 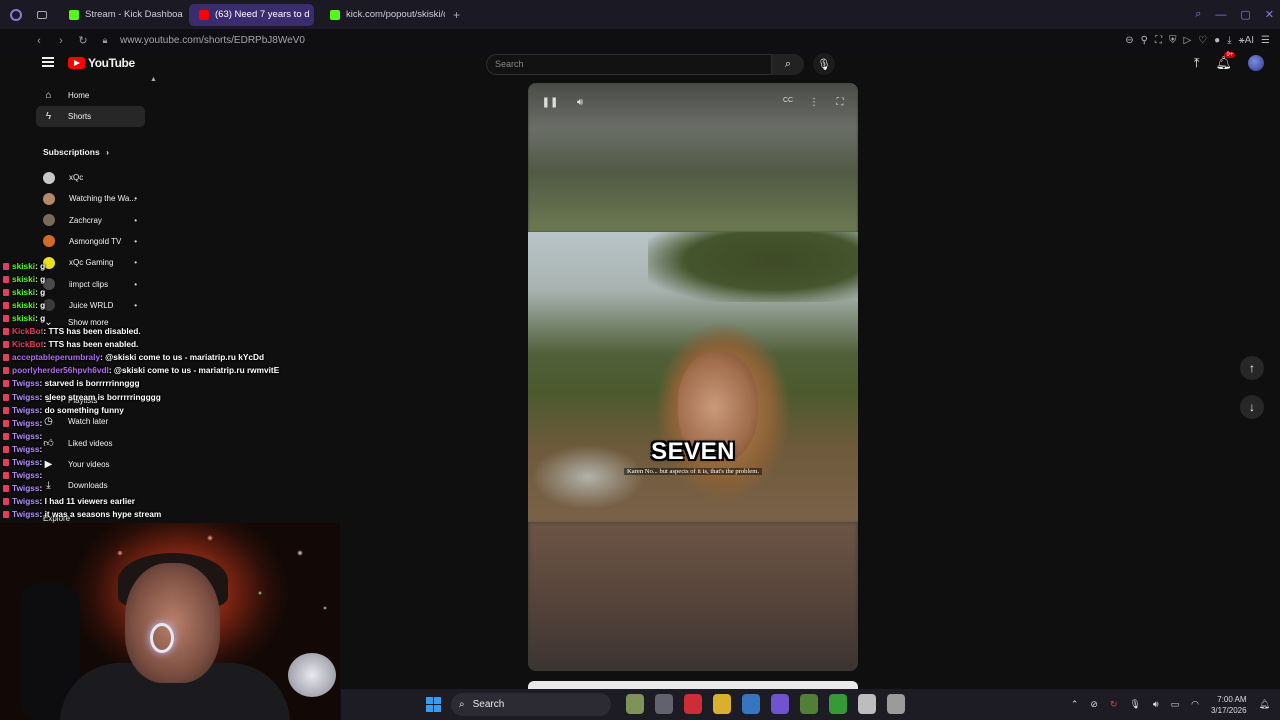 I want to click on browser-tab: Stream - Kick Dashboard, so click(x=121, y=15).